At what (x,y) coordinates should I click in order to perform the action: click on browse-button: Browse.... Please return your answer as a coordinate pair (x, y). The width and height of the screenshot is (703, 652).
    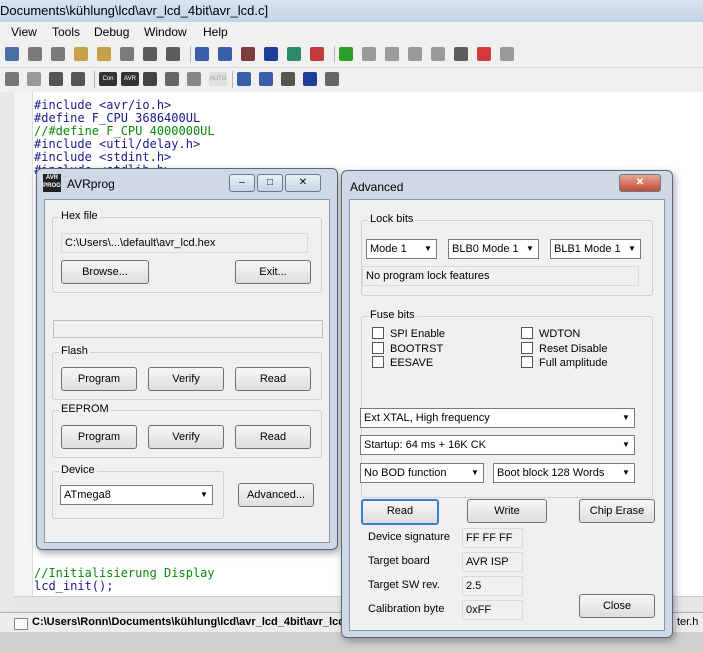
    Looking at the image, I should click on (105, 272).